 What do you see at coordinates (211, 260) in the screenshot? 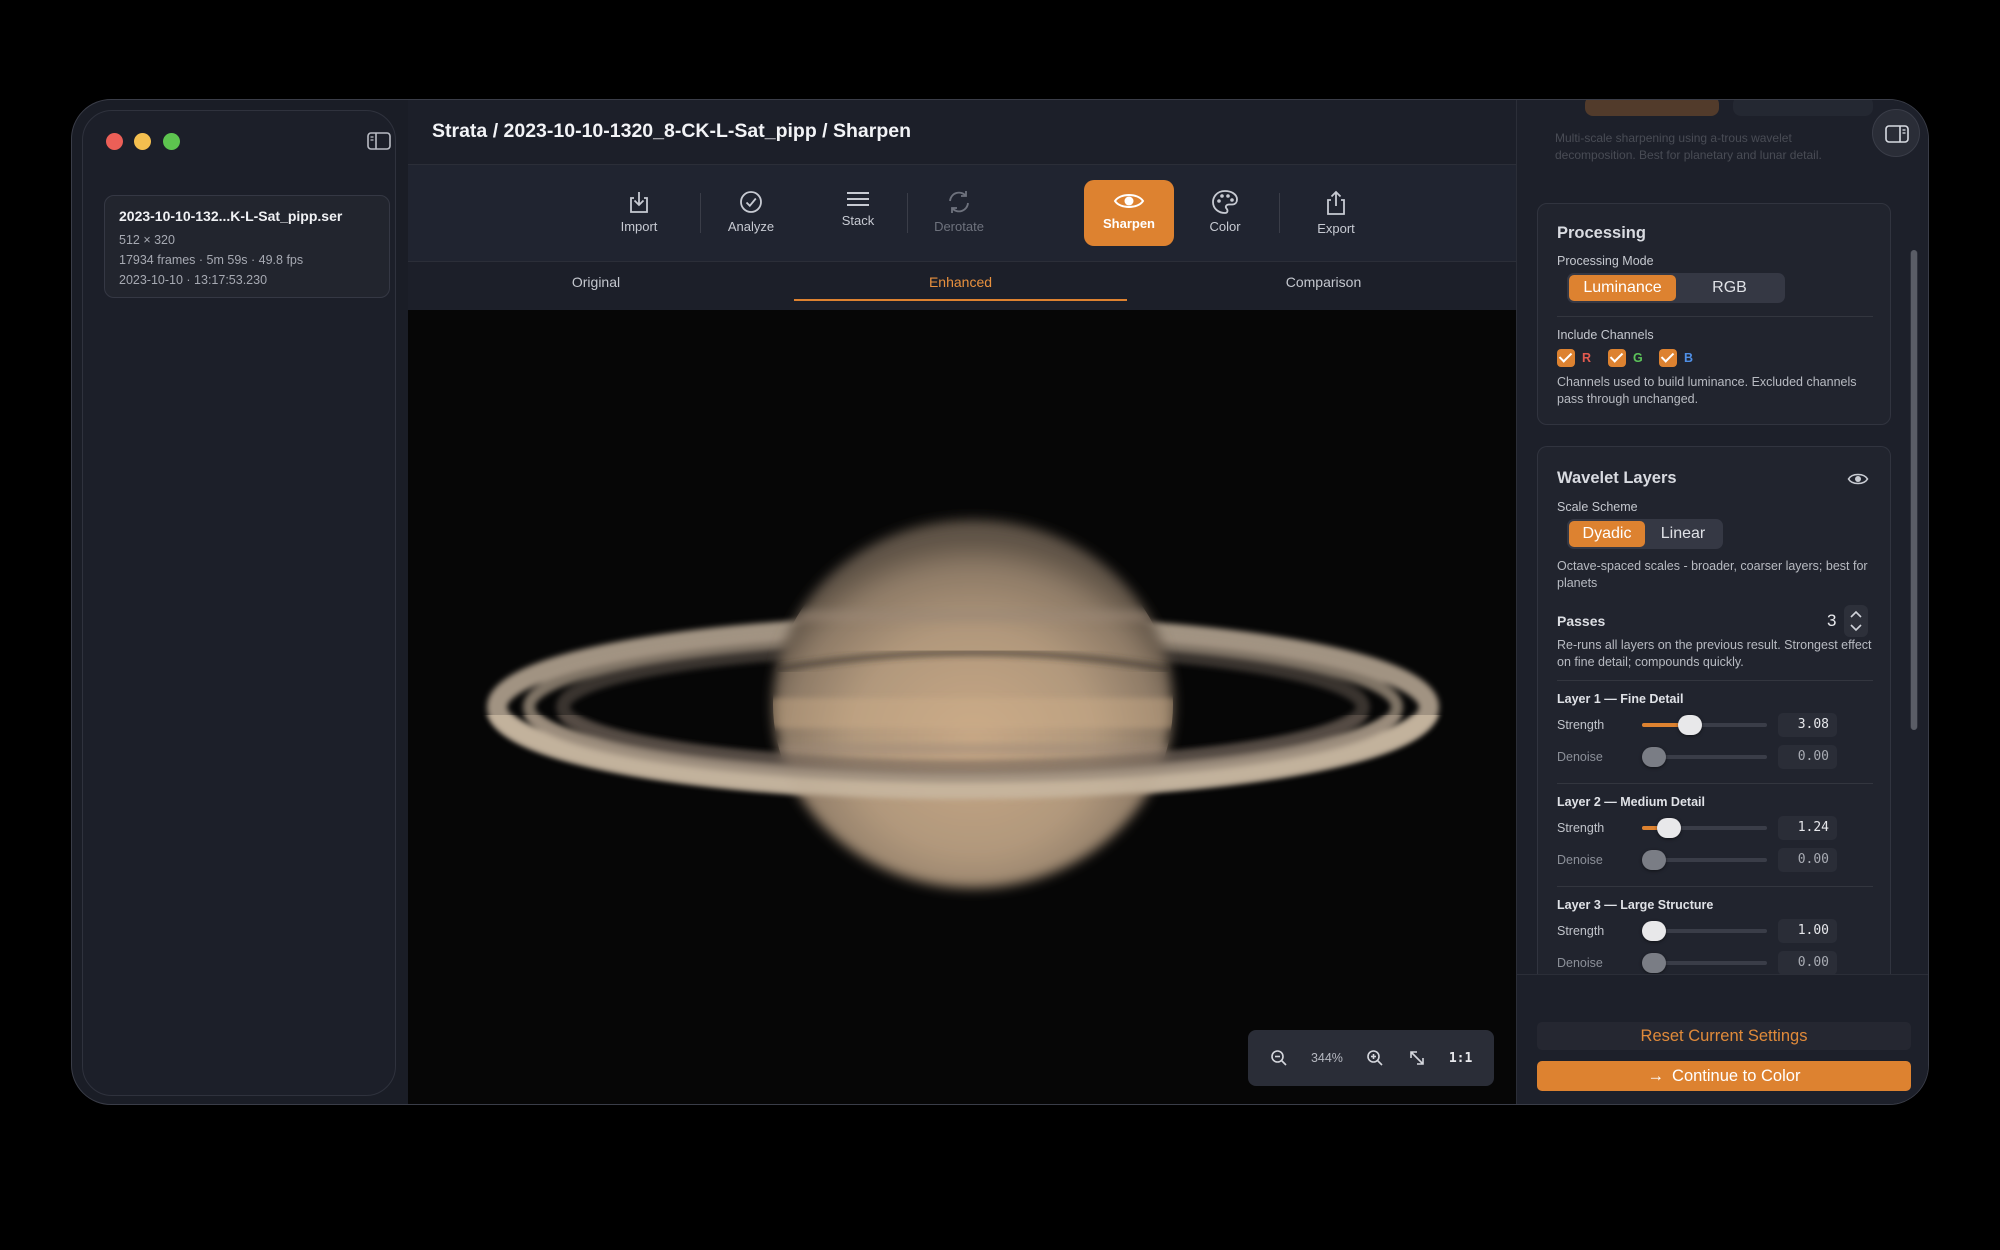
I see `file-frames: 17934 frames · 5m 59s · 49.8 fps` at bounding box center [211, 260].